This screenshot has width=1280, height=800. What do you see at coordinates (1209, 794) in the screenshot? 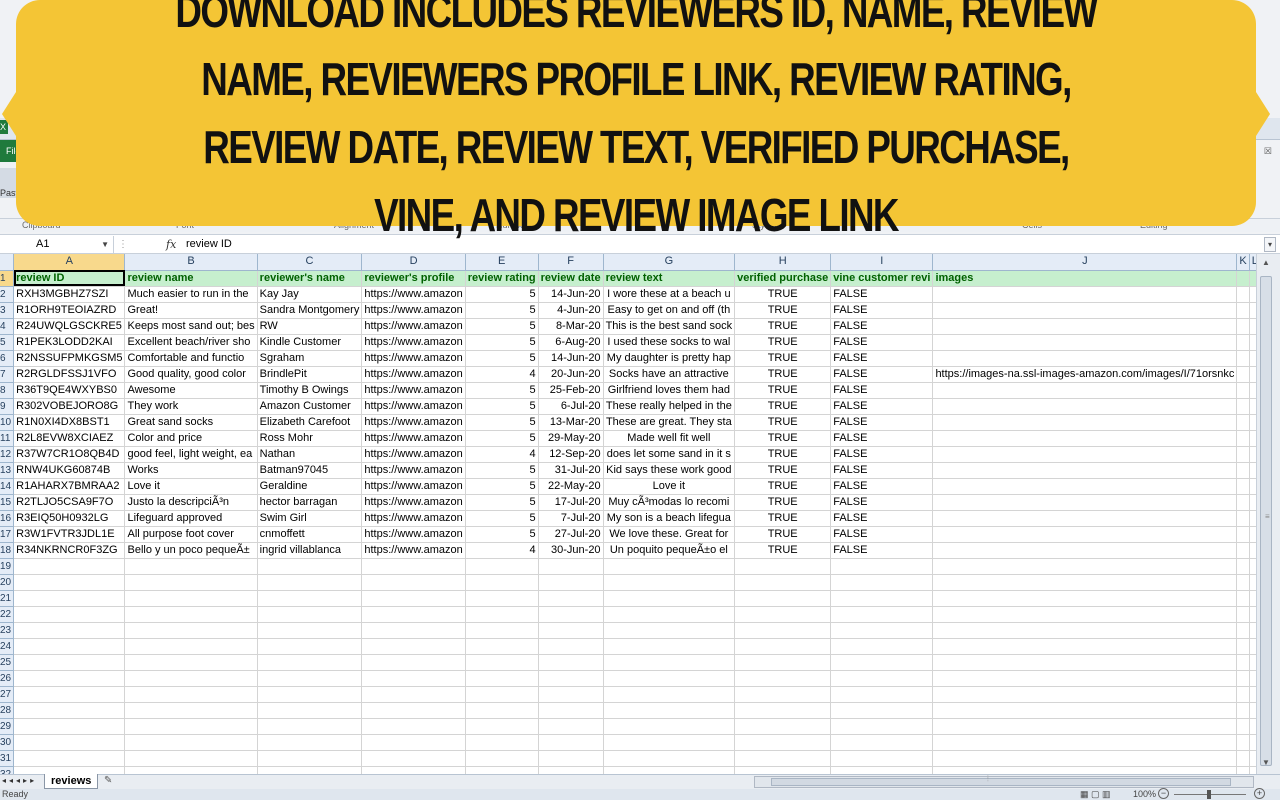
I see `zoom-slider-handle` at bounding box center [1209, 794].